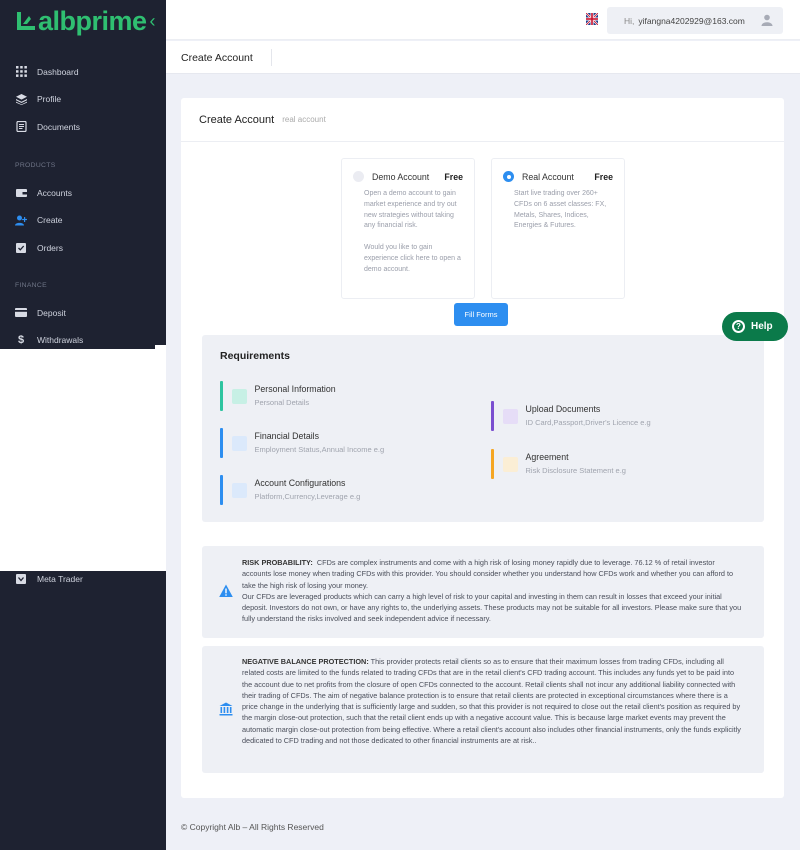 The width and height of the screenshot is (800, 850). I want to click on document-icon, so click(21, 127).